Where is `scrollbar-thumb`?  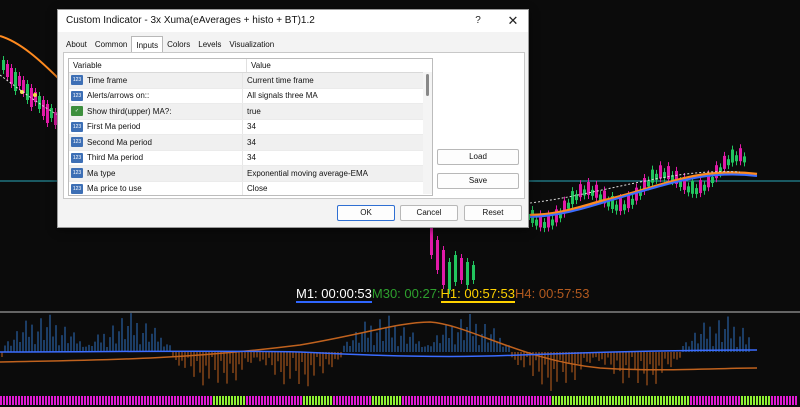 scrollbar-thumb is located at coordinates (427, 85).